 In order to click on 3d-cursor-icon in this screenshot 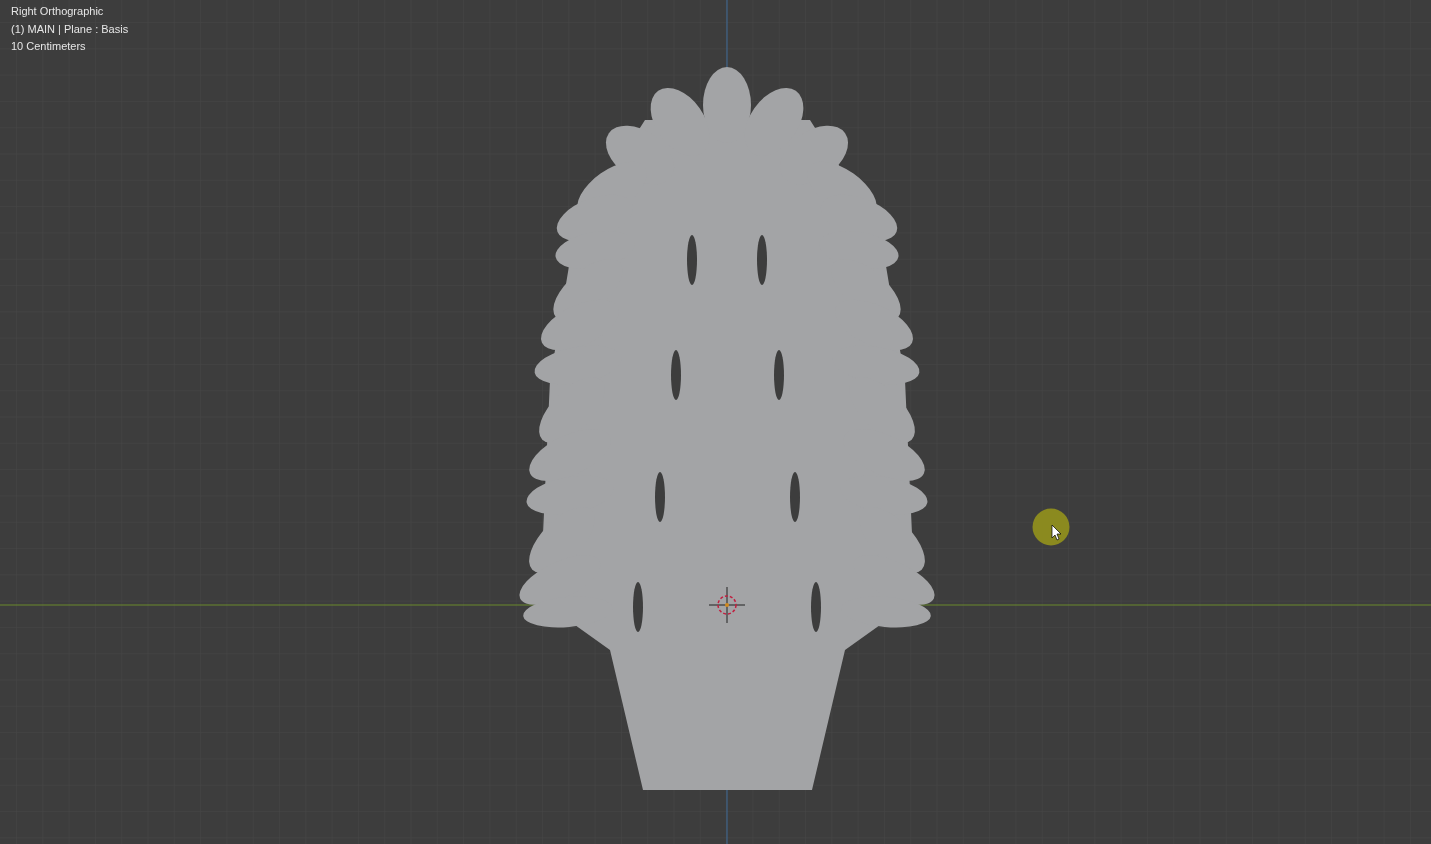, I will do `click(727, 605)`.